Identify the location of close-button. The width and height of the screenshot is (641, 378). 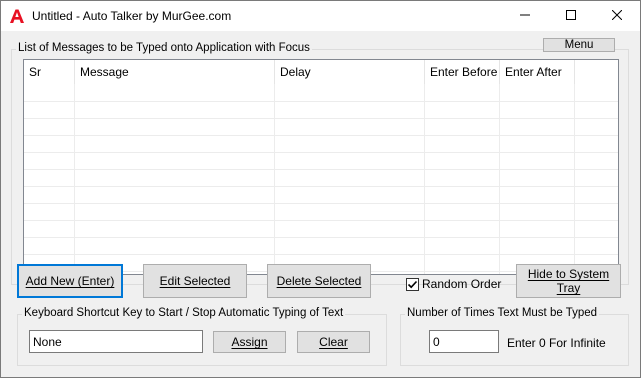
(617, 16).